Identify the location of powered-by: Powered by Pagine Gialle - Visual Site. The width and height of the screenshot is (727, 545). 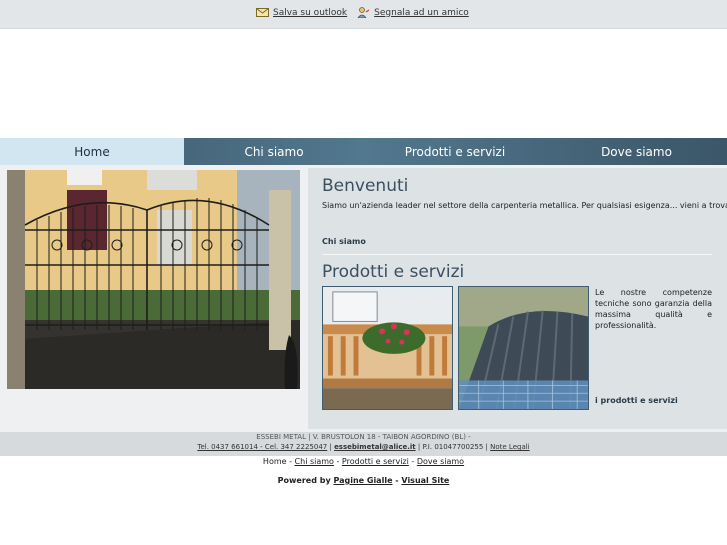
(363, 480).